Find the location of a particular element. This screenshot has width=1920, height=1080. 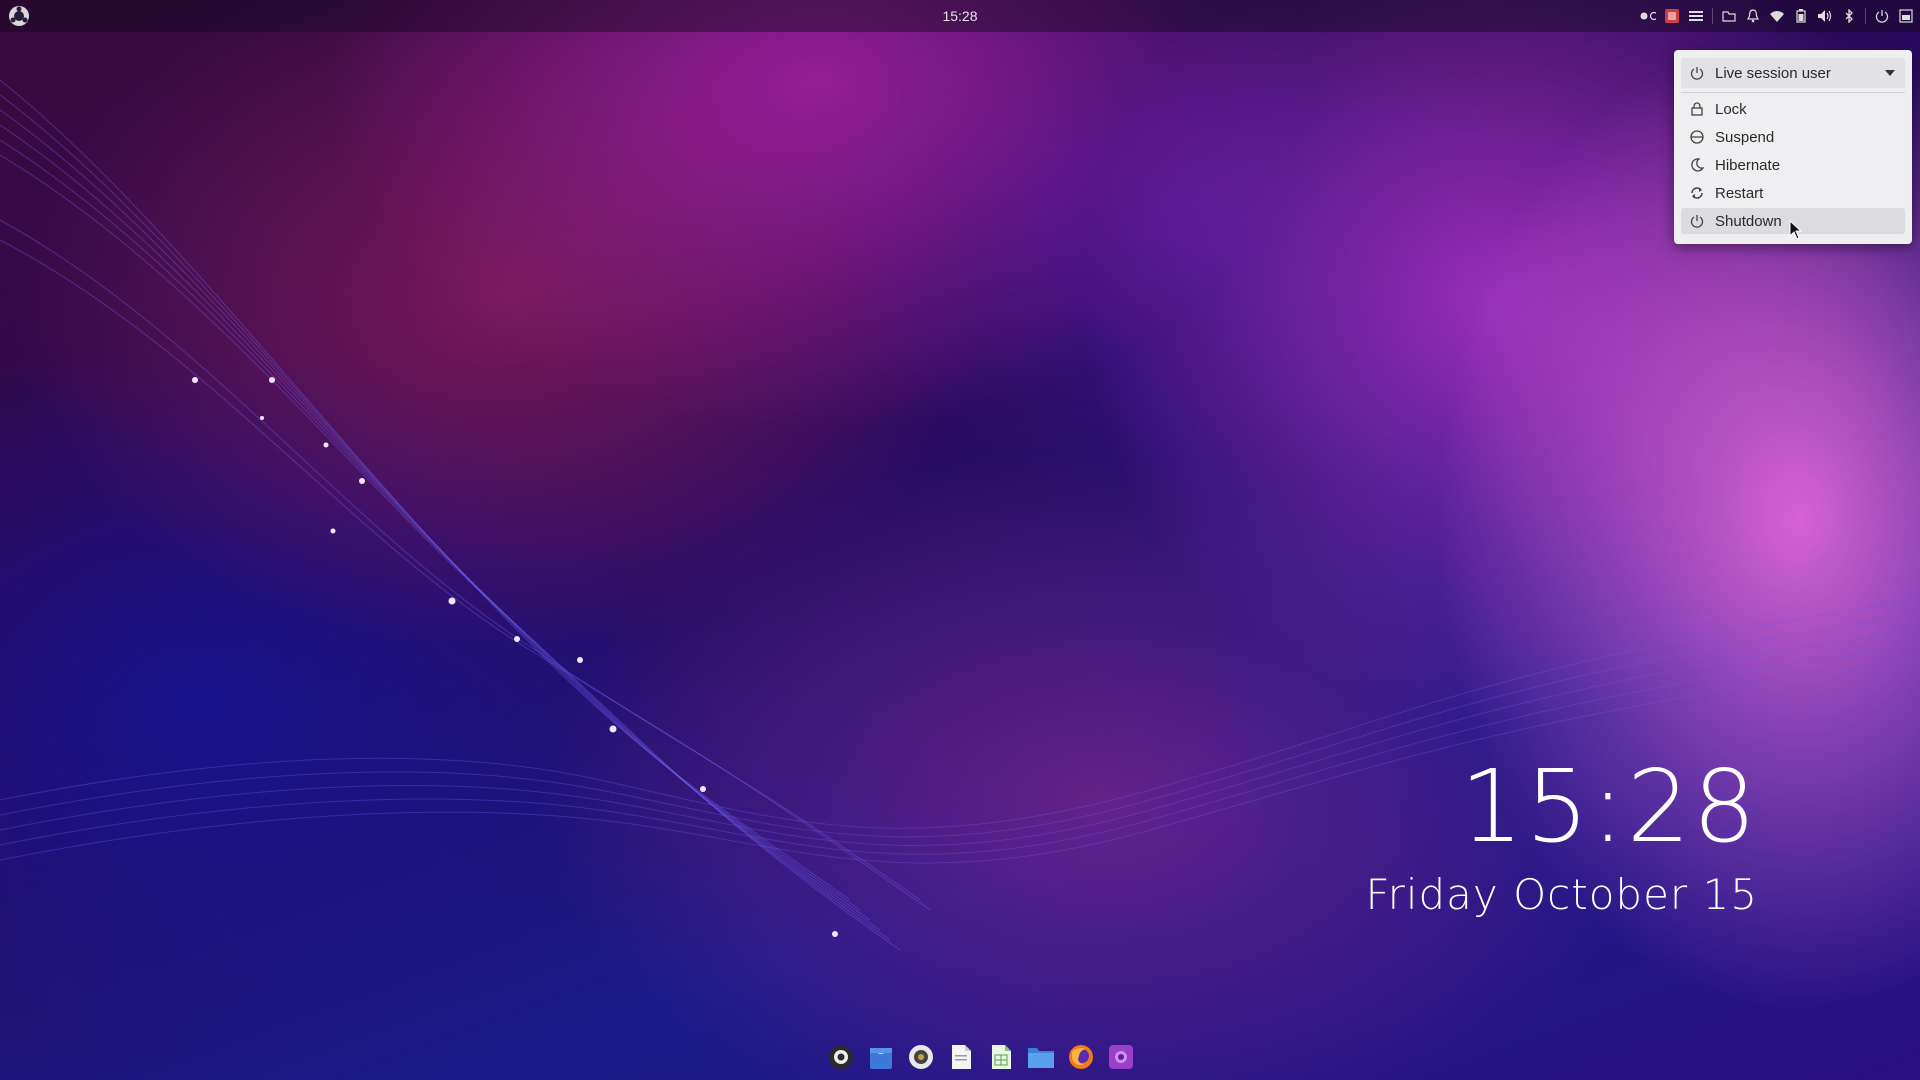

webcam-icon is located at coordinates (921, 1057).